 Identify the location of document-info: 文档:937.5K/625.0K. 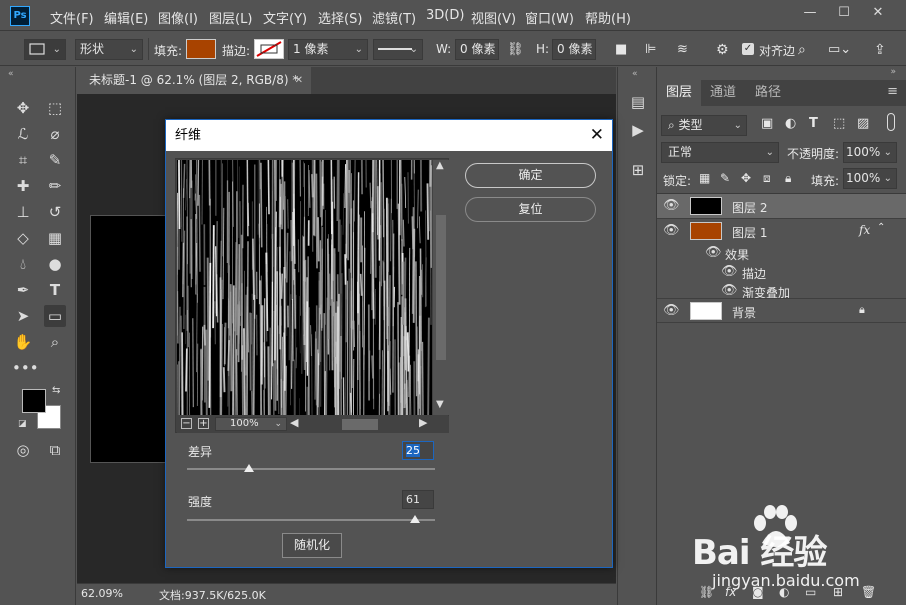
(212, 595).